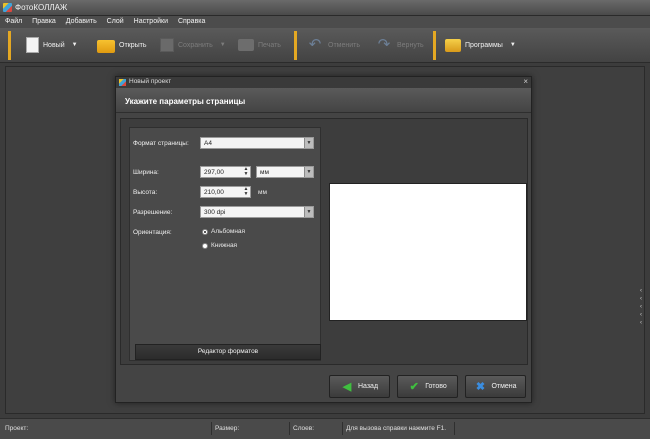  Describe the element at coordinates (145, 192) in the screenshot. I see `height-label: Высота:` at that location.